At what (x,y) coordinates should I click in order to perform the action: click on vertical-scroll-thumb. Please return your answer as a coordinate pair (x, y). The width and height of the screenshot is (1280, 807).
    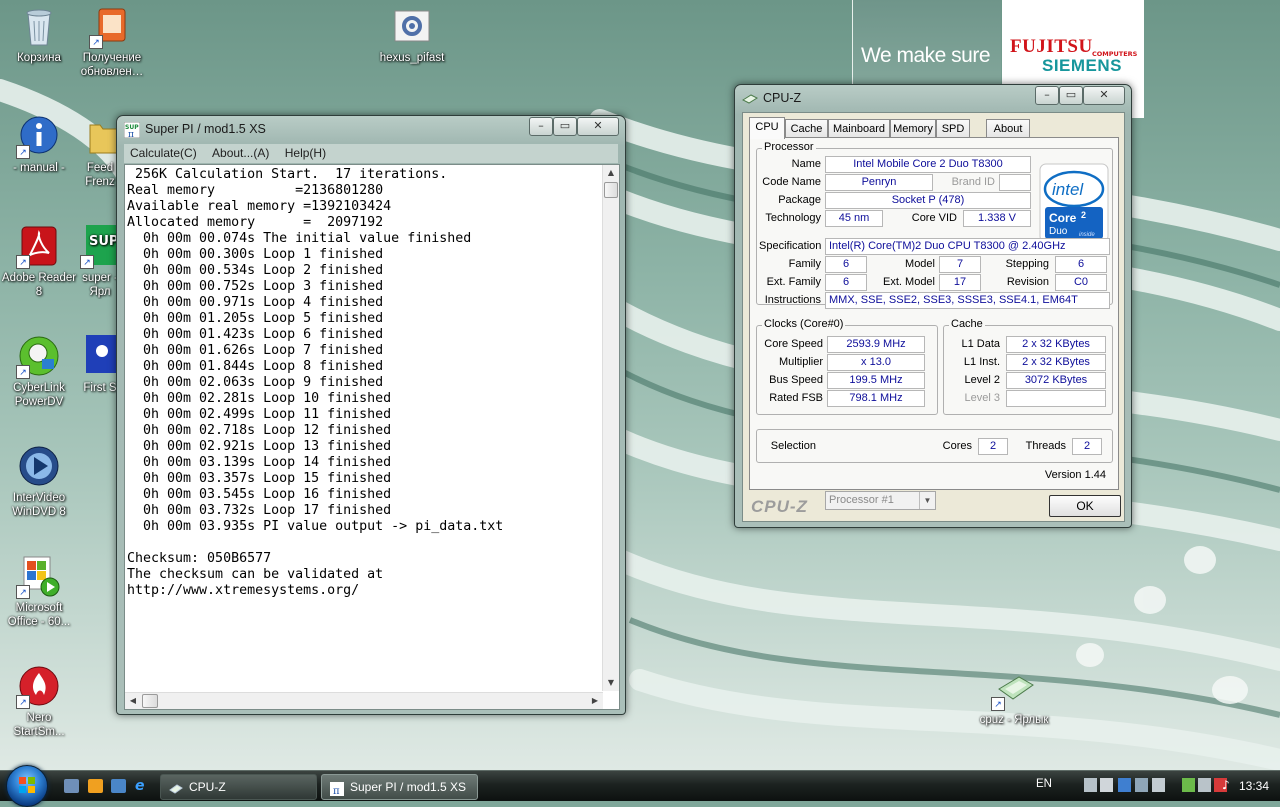
    Looking at the image, I should click on (611, 190).